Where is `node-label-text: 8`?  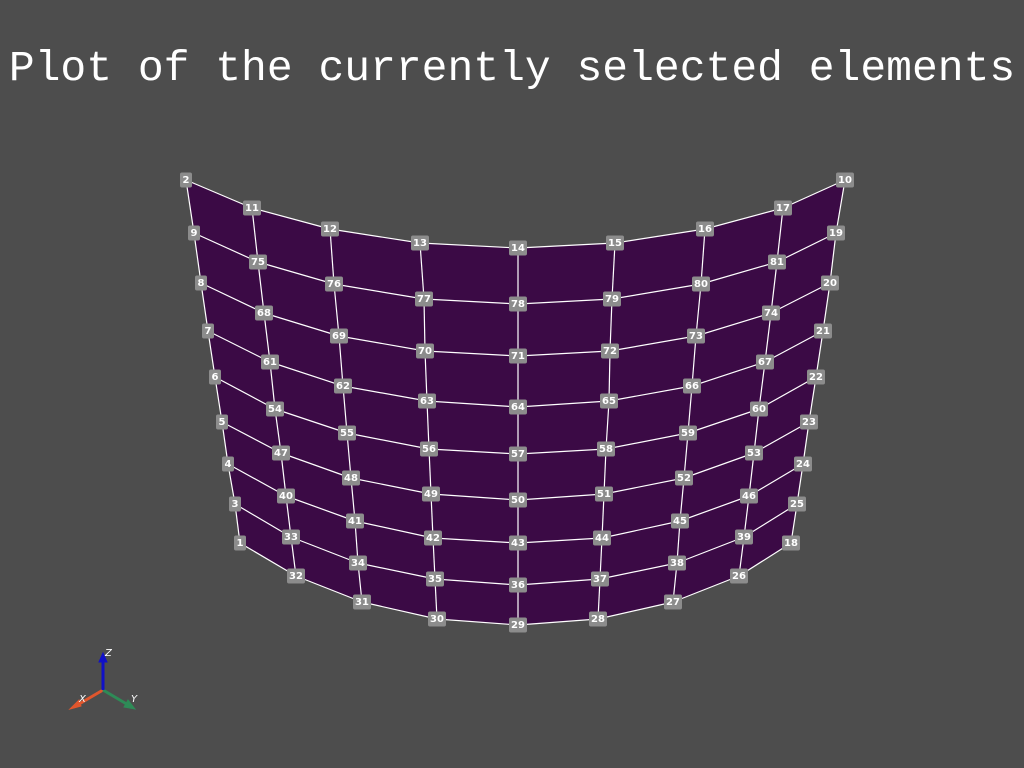 node-label-text: 8 is located at coordinates (201, 283).